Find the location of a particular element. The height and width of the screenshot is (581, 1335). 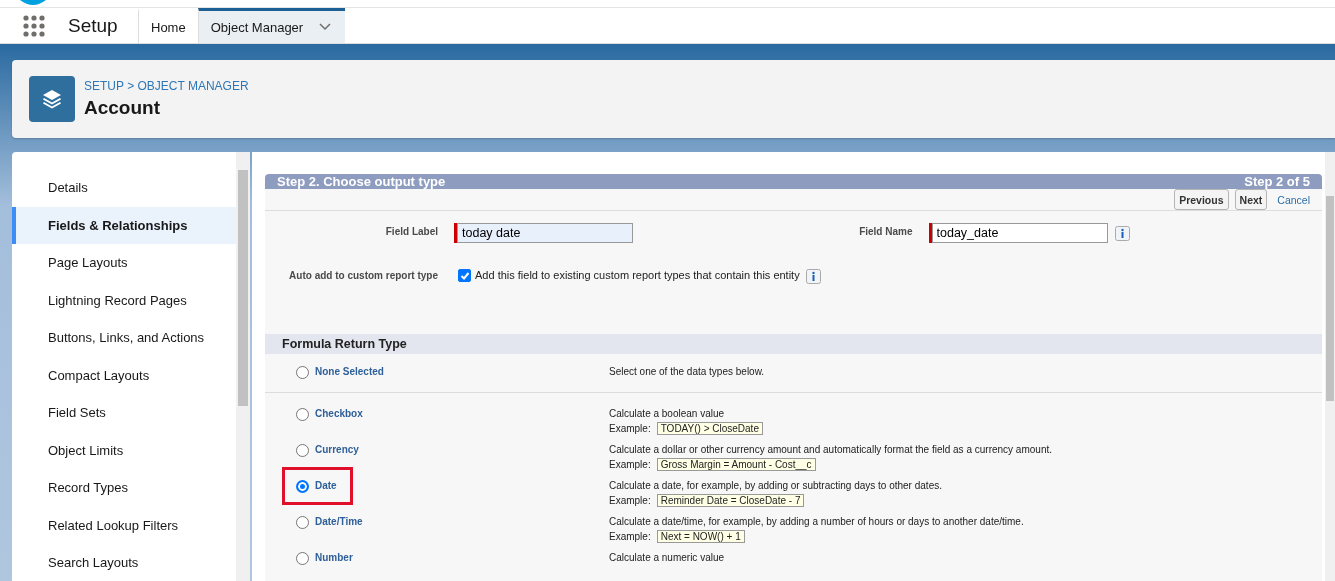

sidebar-item: Lightning Record Pages is located at coordinates (124, 300).